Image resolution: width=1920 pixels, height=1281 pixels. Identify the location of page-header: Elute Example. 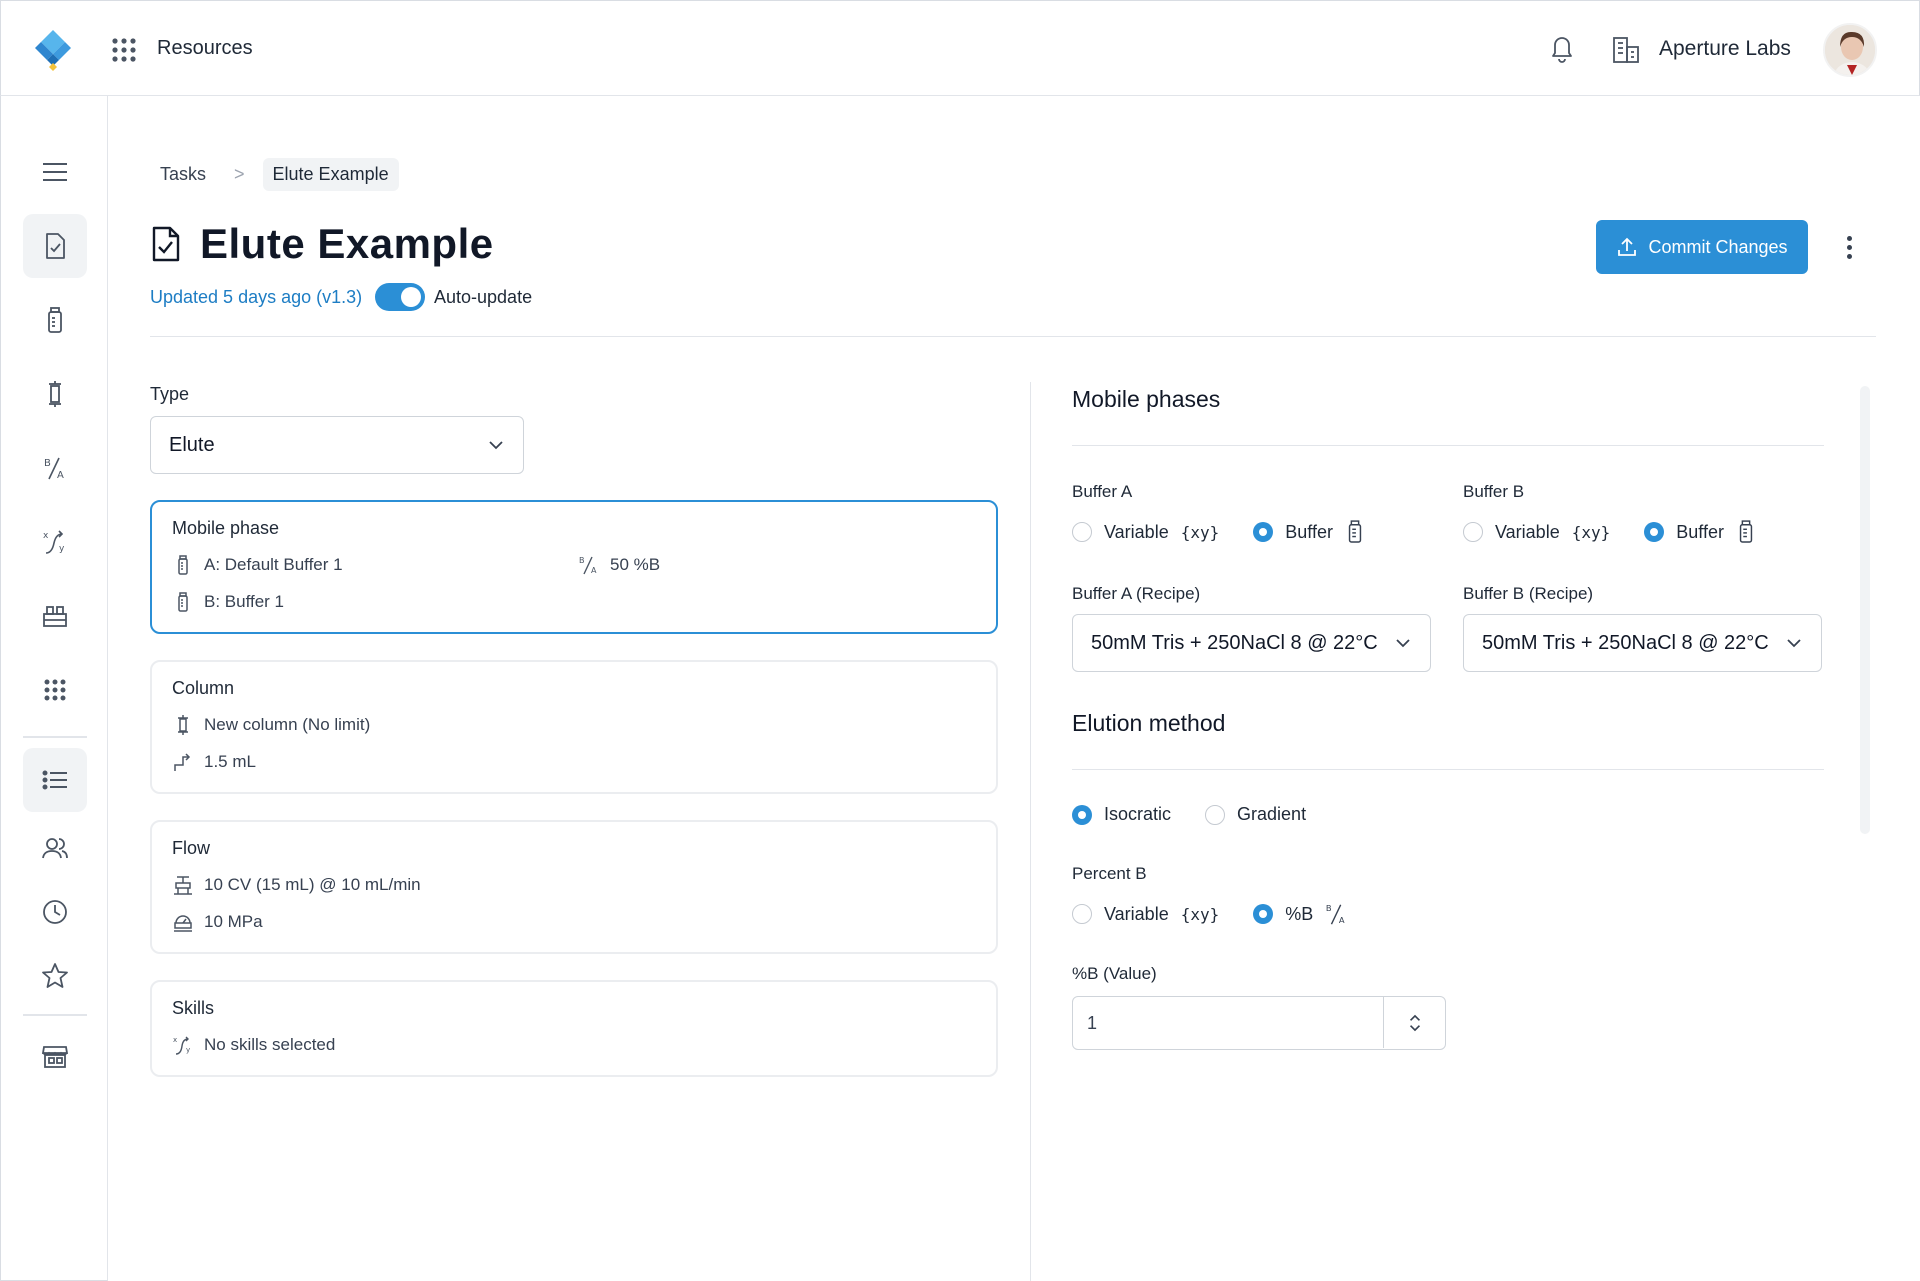
(322, 244).